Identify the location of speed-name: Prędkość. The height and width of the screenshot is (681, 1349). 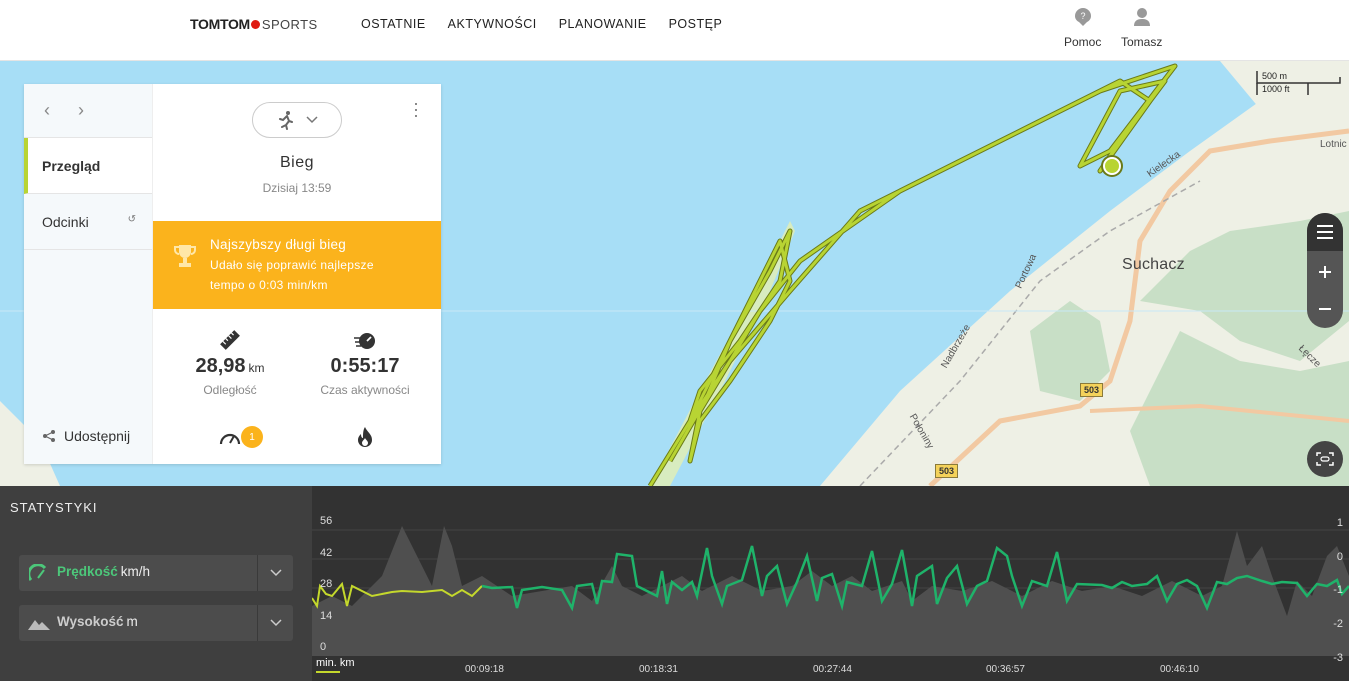
(87, 571).